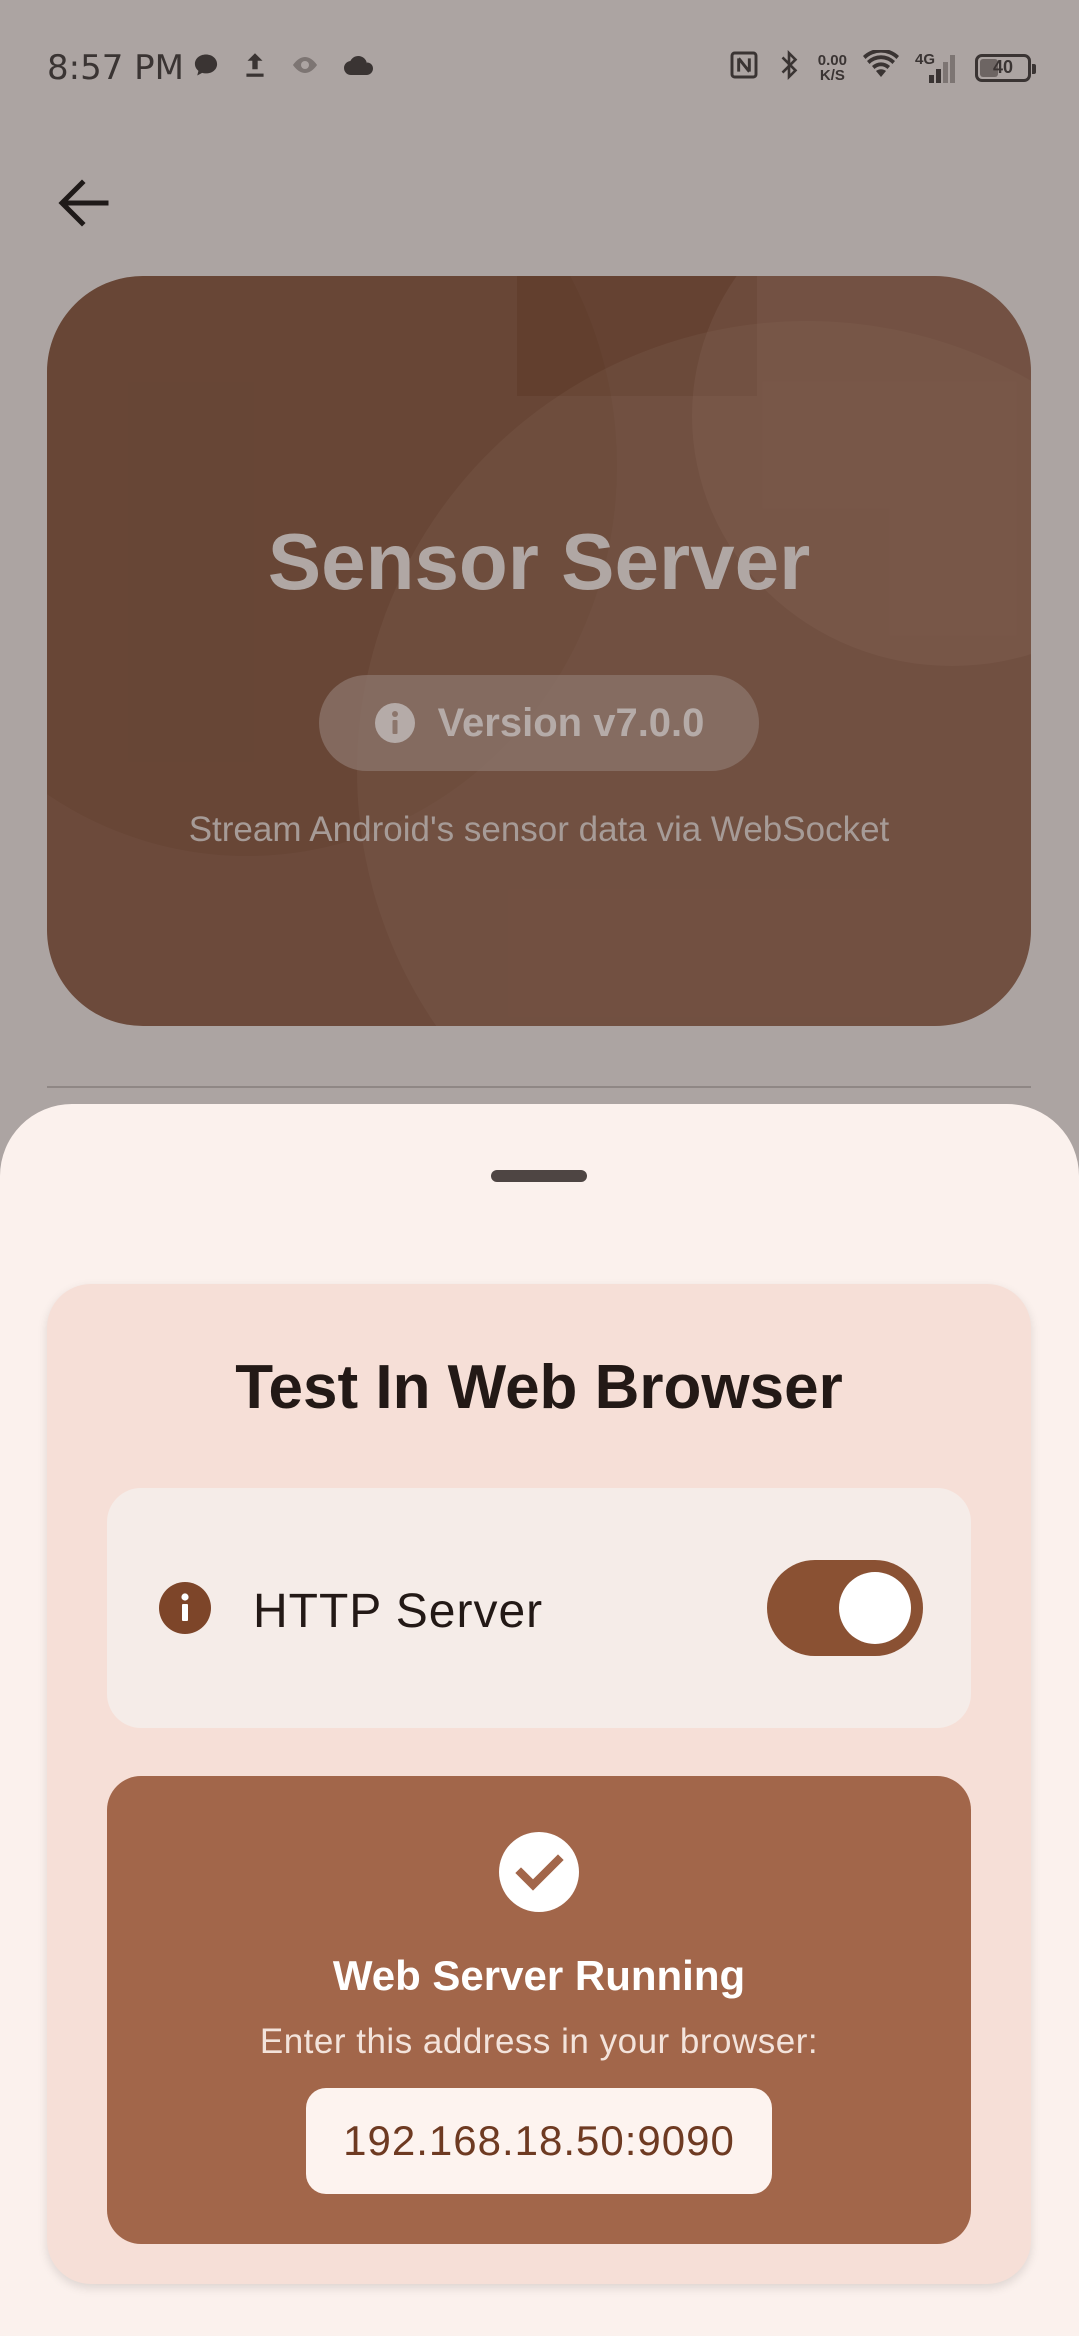  What do you see at coordinates (539, 67) in the screenshot?
I see `status-bar: 8:57 PM 0.00 K/S 4G 40` at bounding box center [539, 67].